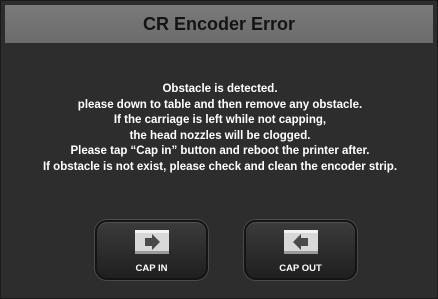 This screenshot has width=438, height=299. I want to click on message-line: the head nozzles will be clogged., so click(220, 135).